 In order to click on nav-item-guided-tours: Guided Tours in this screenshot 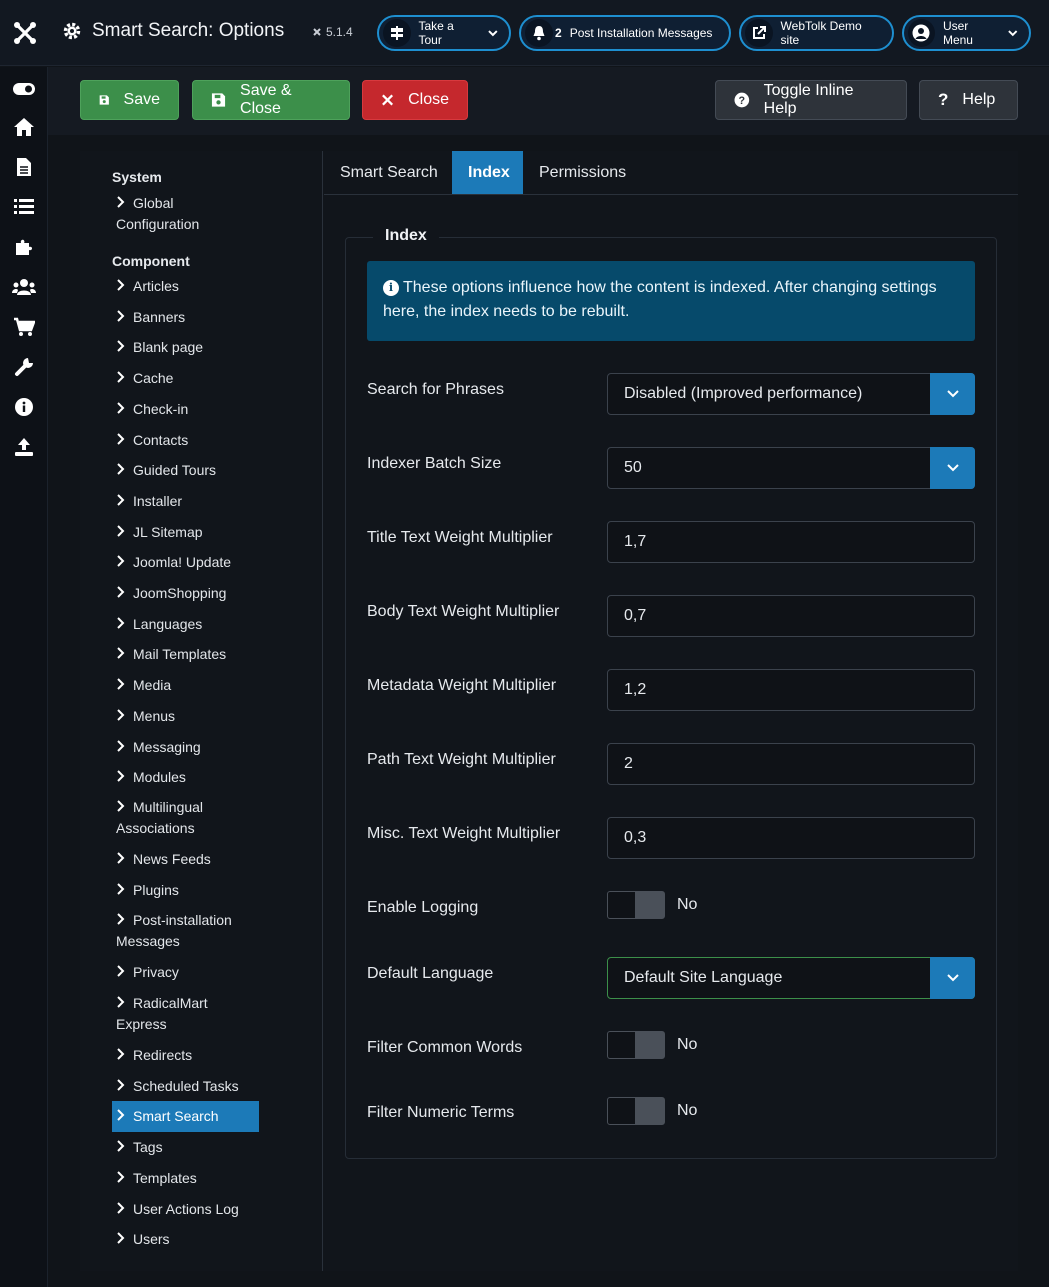, I will do `click(185, 470)`.